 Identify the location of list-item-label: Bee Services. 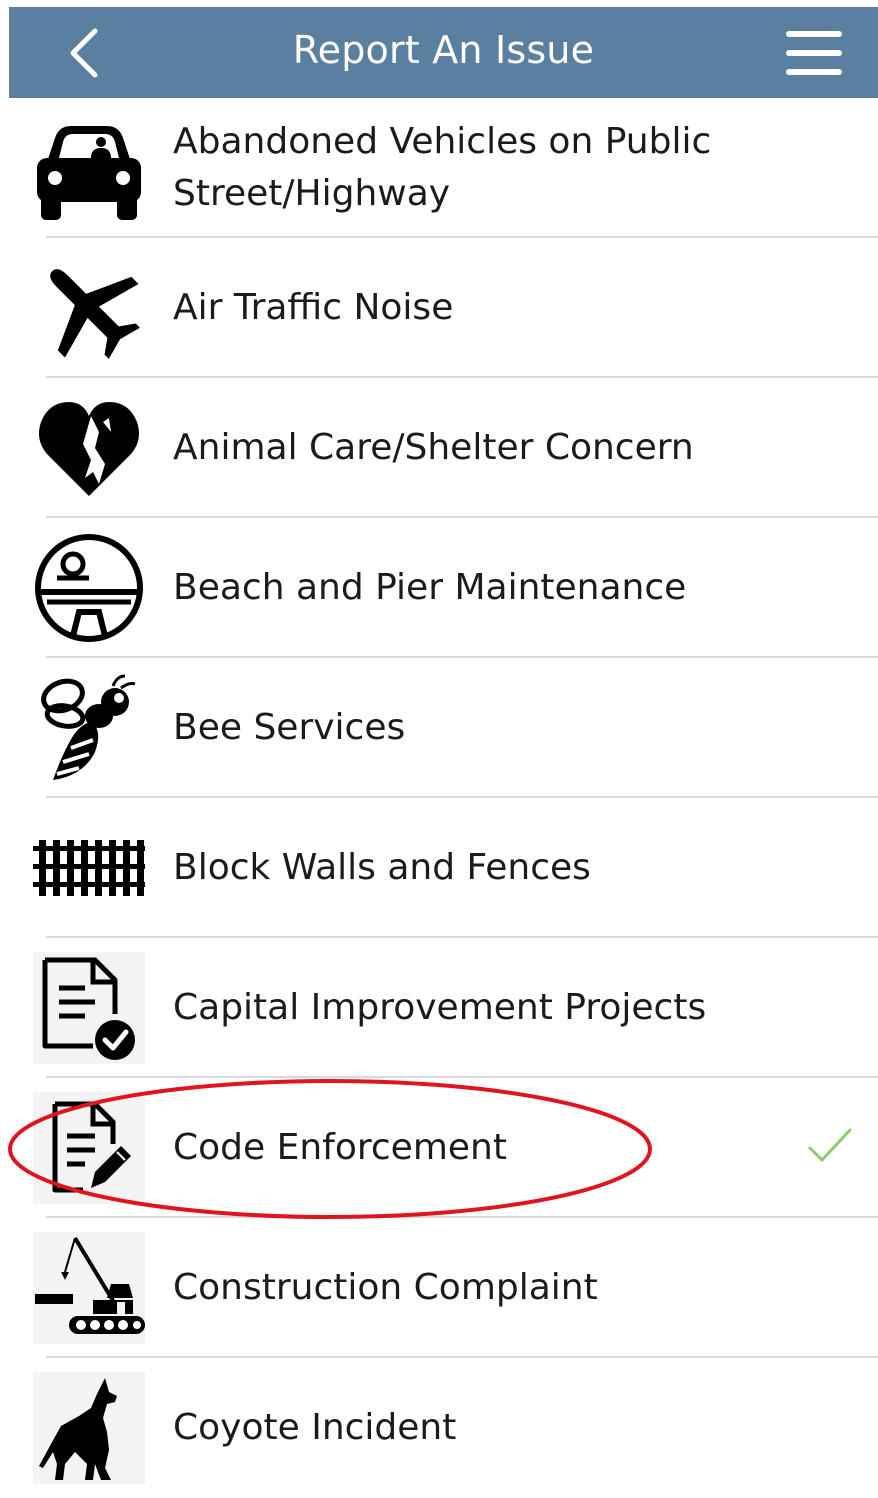
(289, 727).